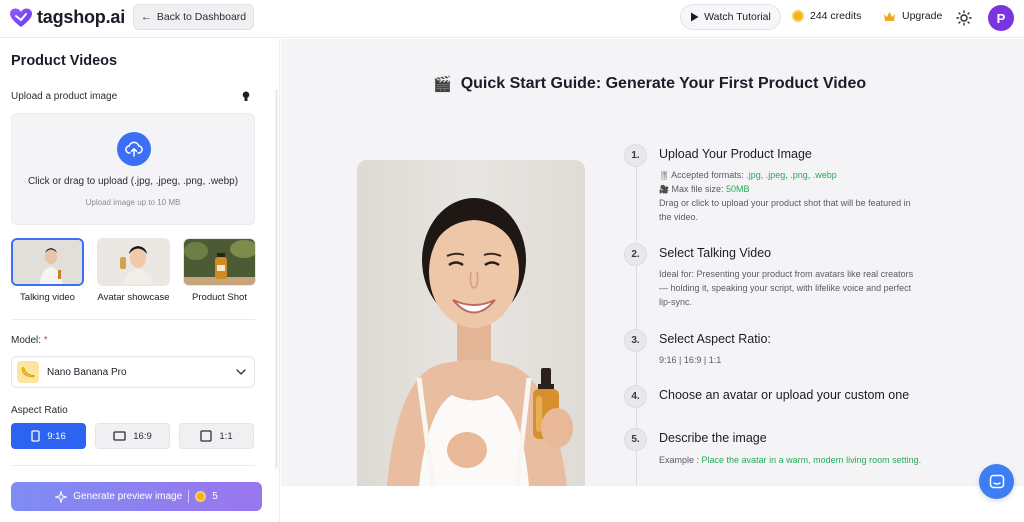 The height and width of the screenshot is (522, 1024). Describe the element at coordinates (246, 96) in the screenshot. I see `lightbulb-icon` at that location.